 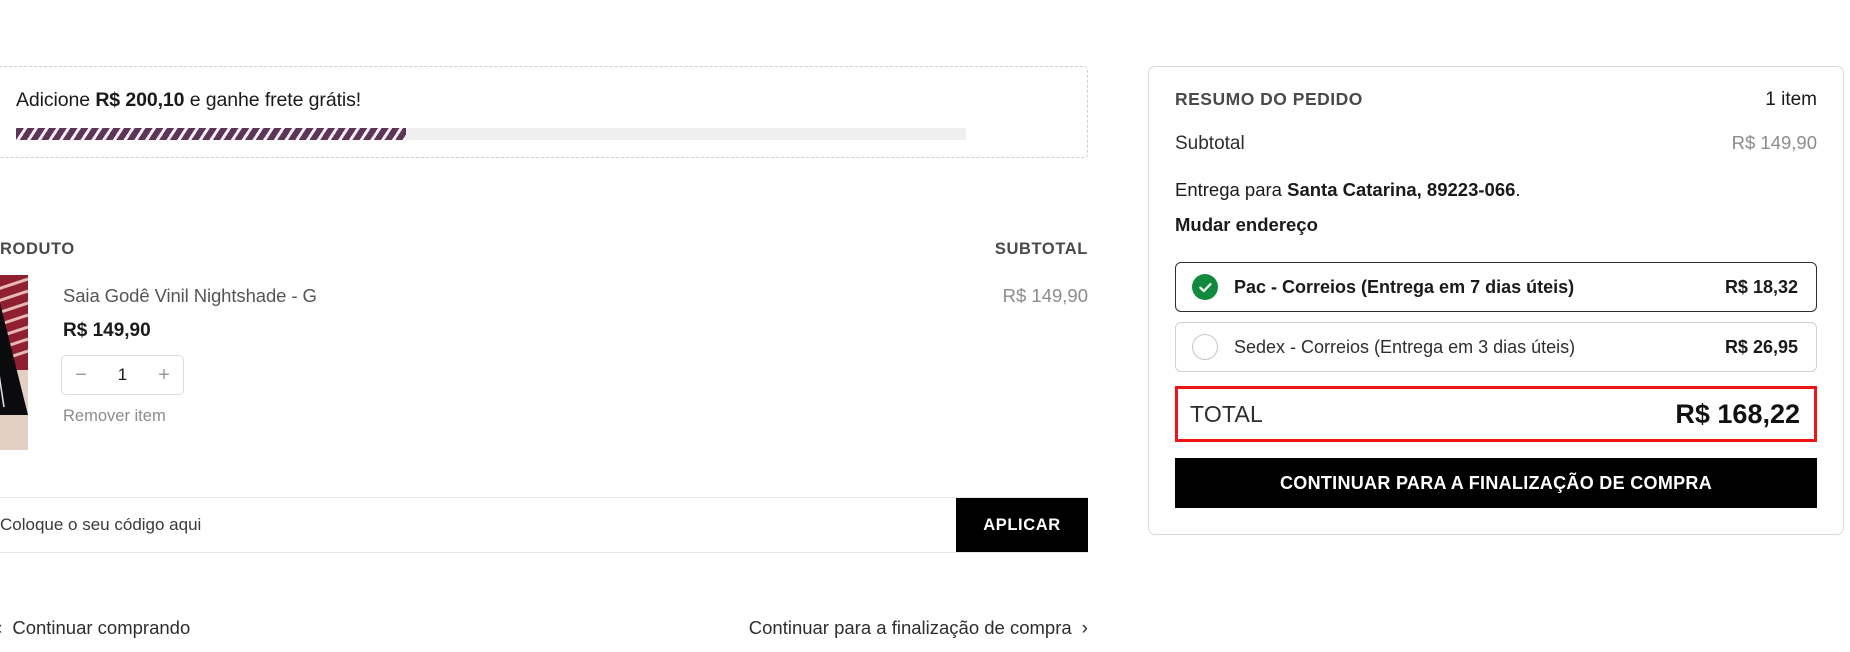 I want to click on checkout-button: CONTINUAR PARA A FINALIZAÇÃO DE COMPRA, so click(x=1496, y=483).